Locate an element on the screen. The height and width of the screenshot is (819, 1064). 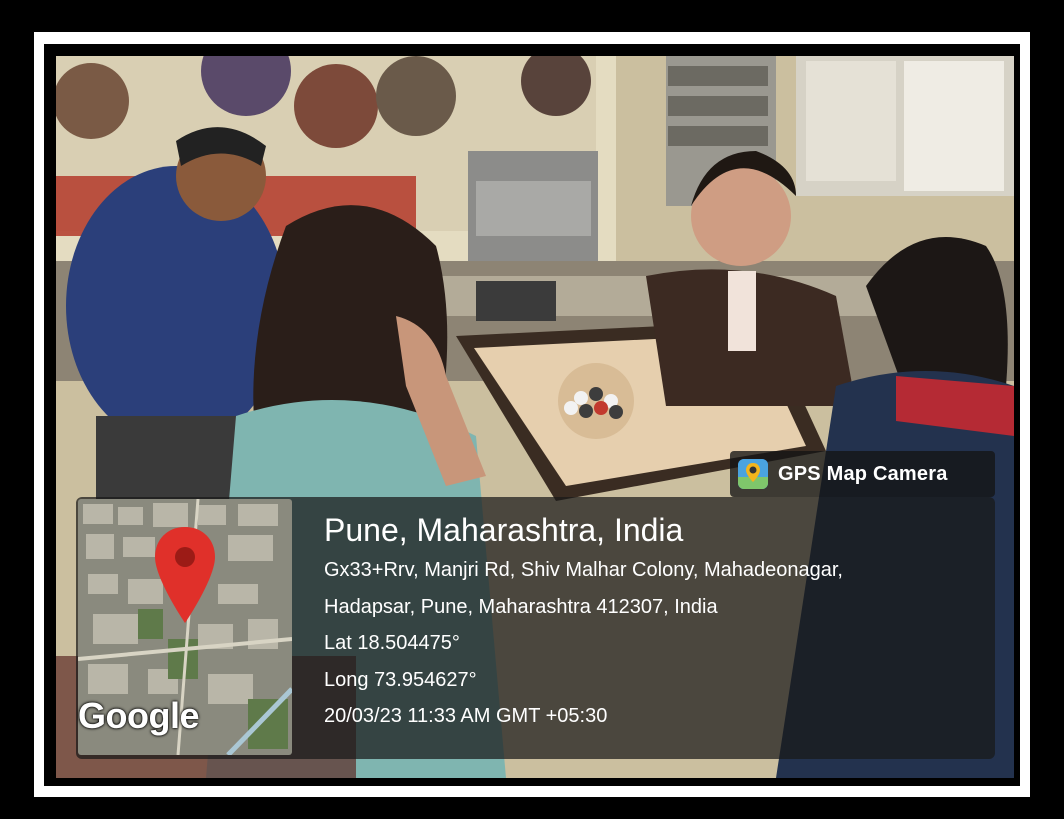
longitude-text: Long 73.954627° is located at coordinates (400, 679).